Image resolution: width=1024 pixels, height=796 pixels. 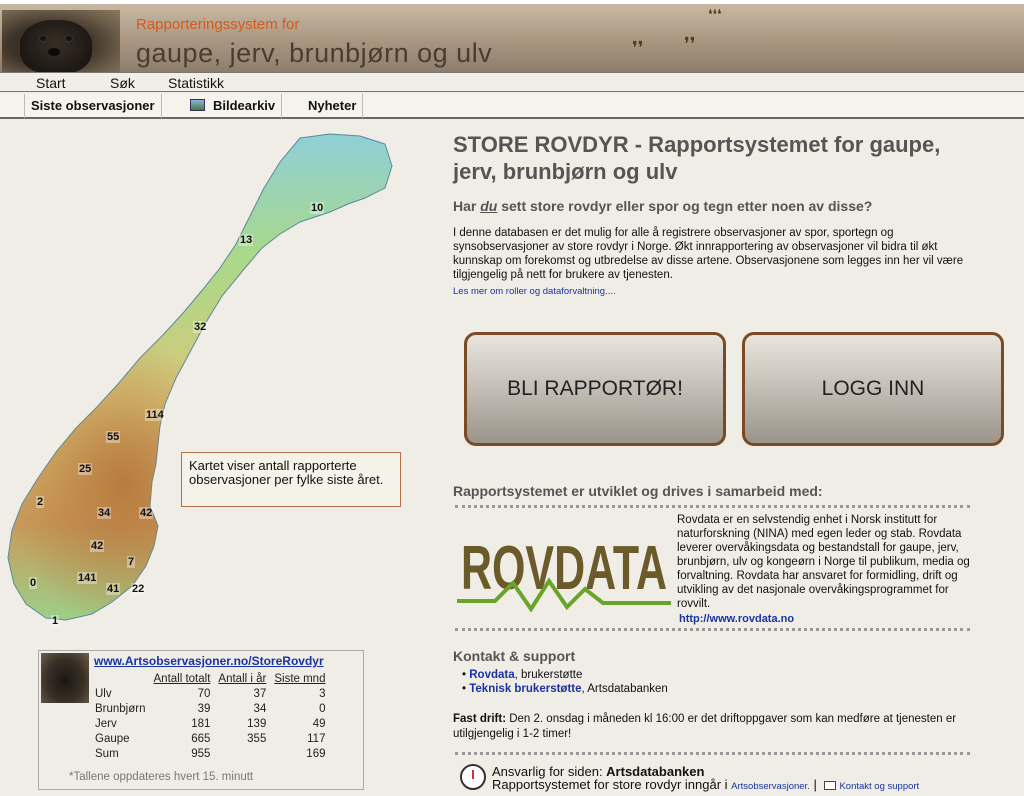 I want to click on wolverine-face, so click(x=56, y=47).